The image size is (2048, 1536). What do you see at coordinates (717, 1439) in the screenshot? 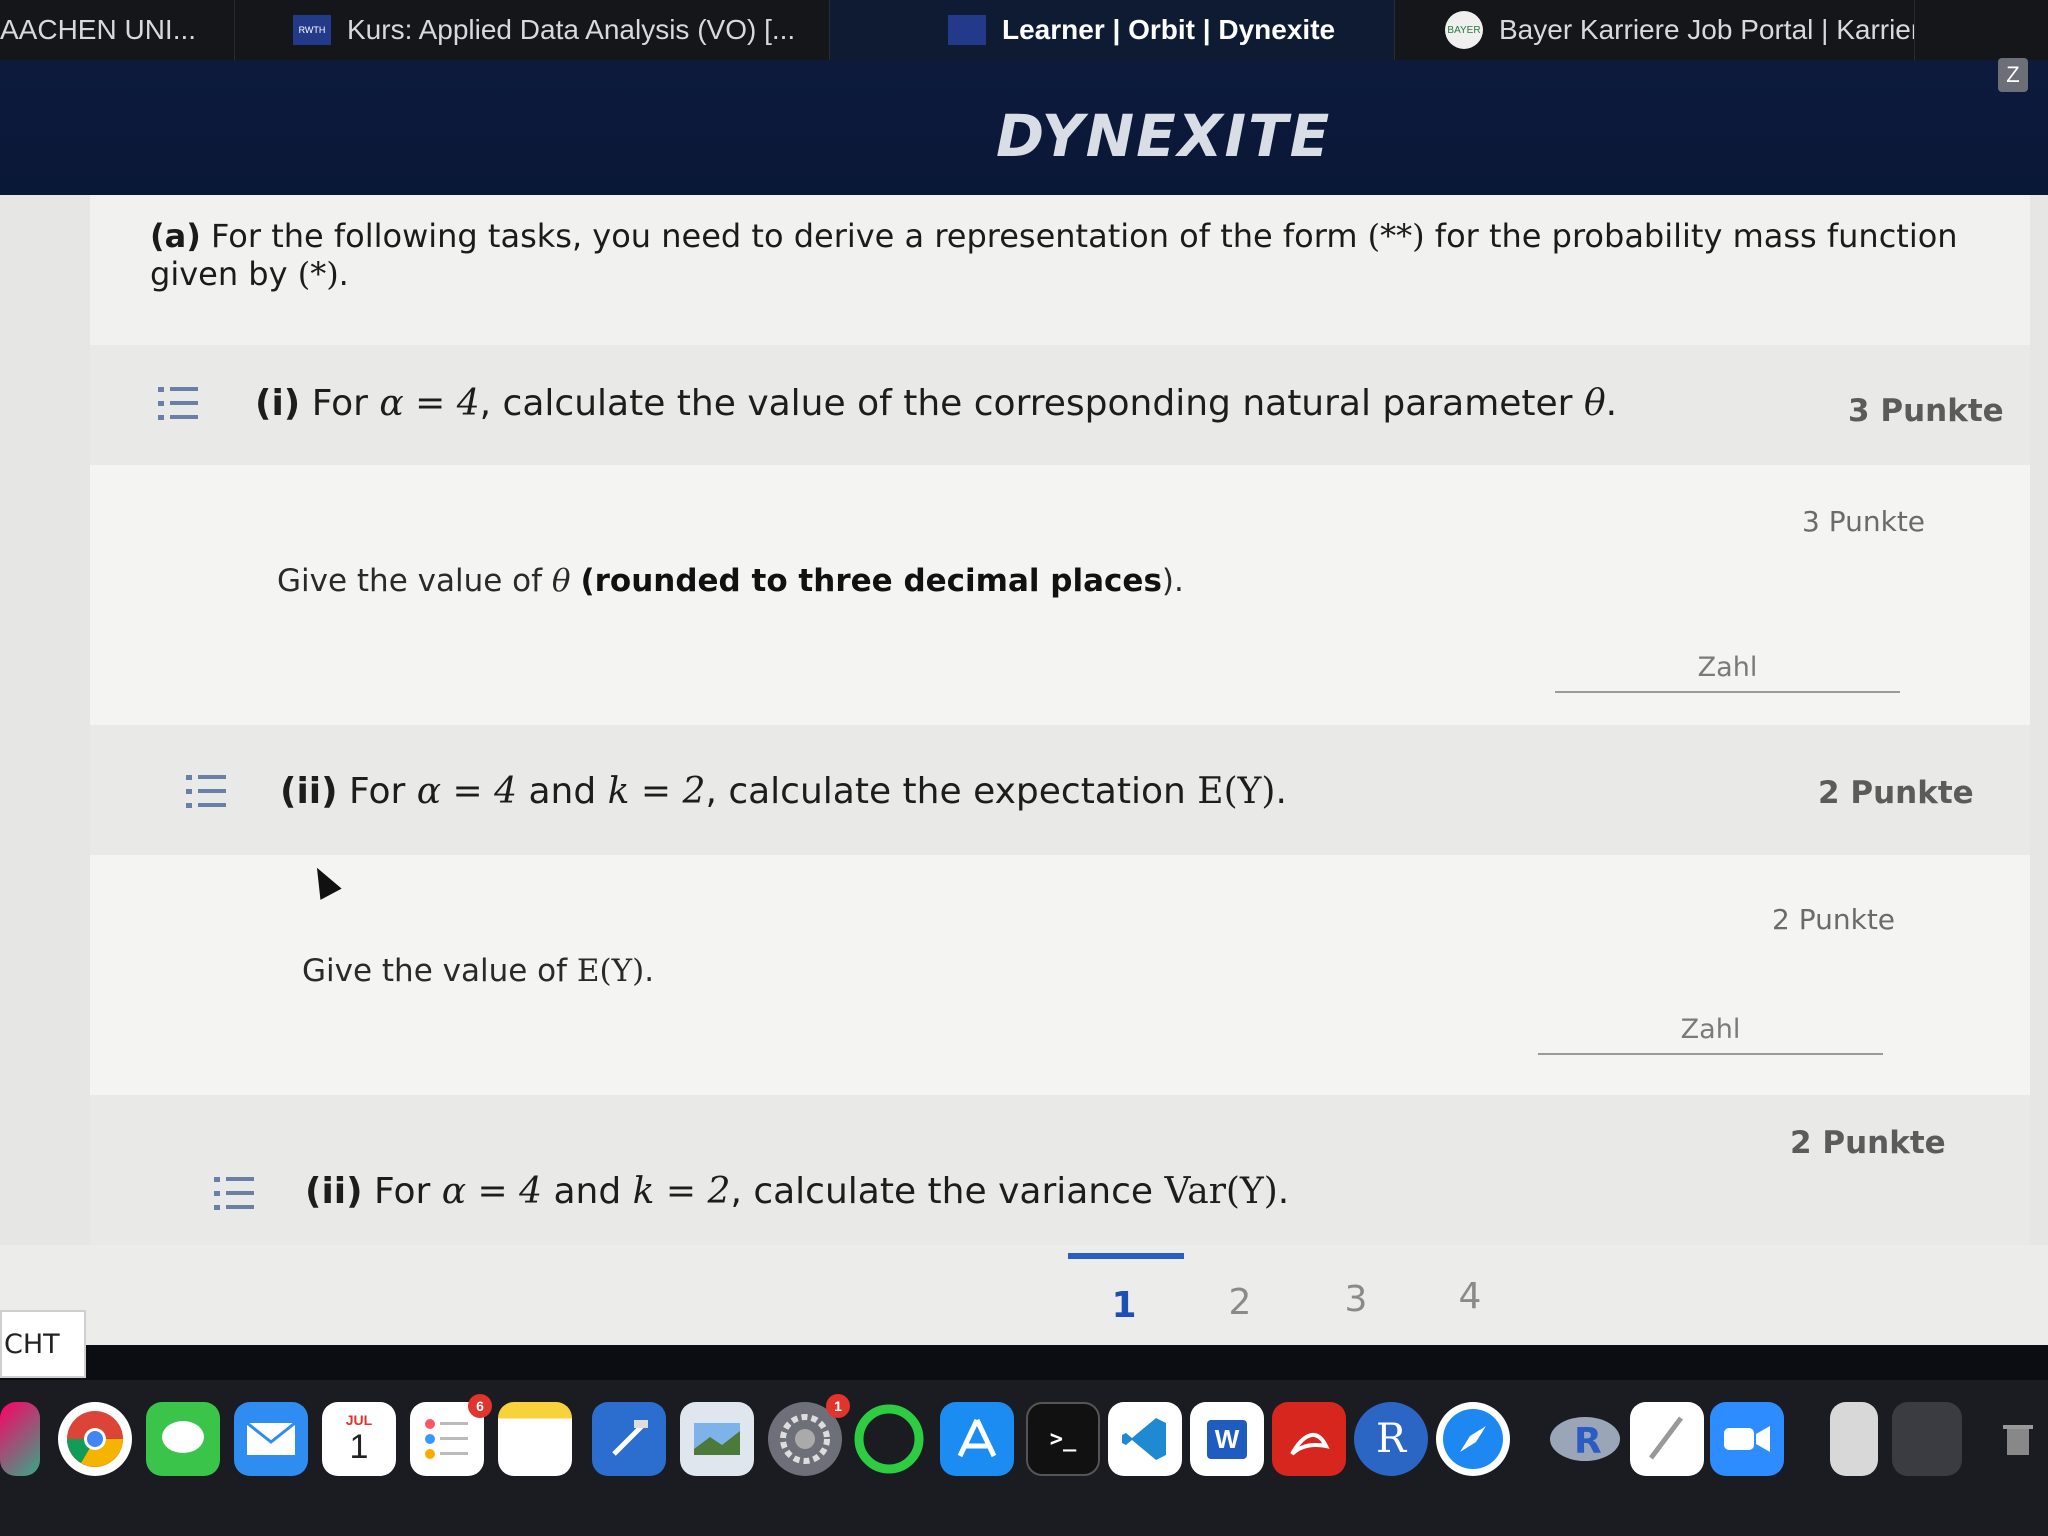
I see `preview-icon` at bounding box center [717, 1439].